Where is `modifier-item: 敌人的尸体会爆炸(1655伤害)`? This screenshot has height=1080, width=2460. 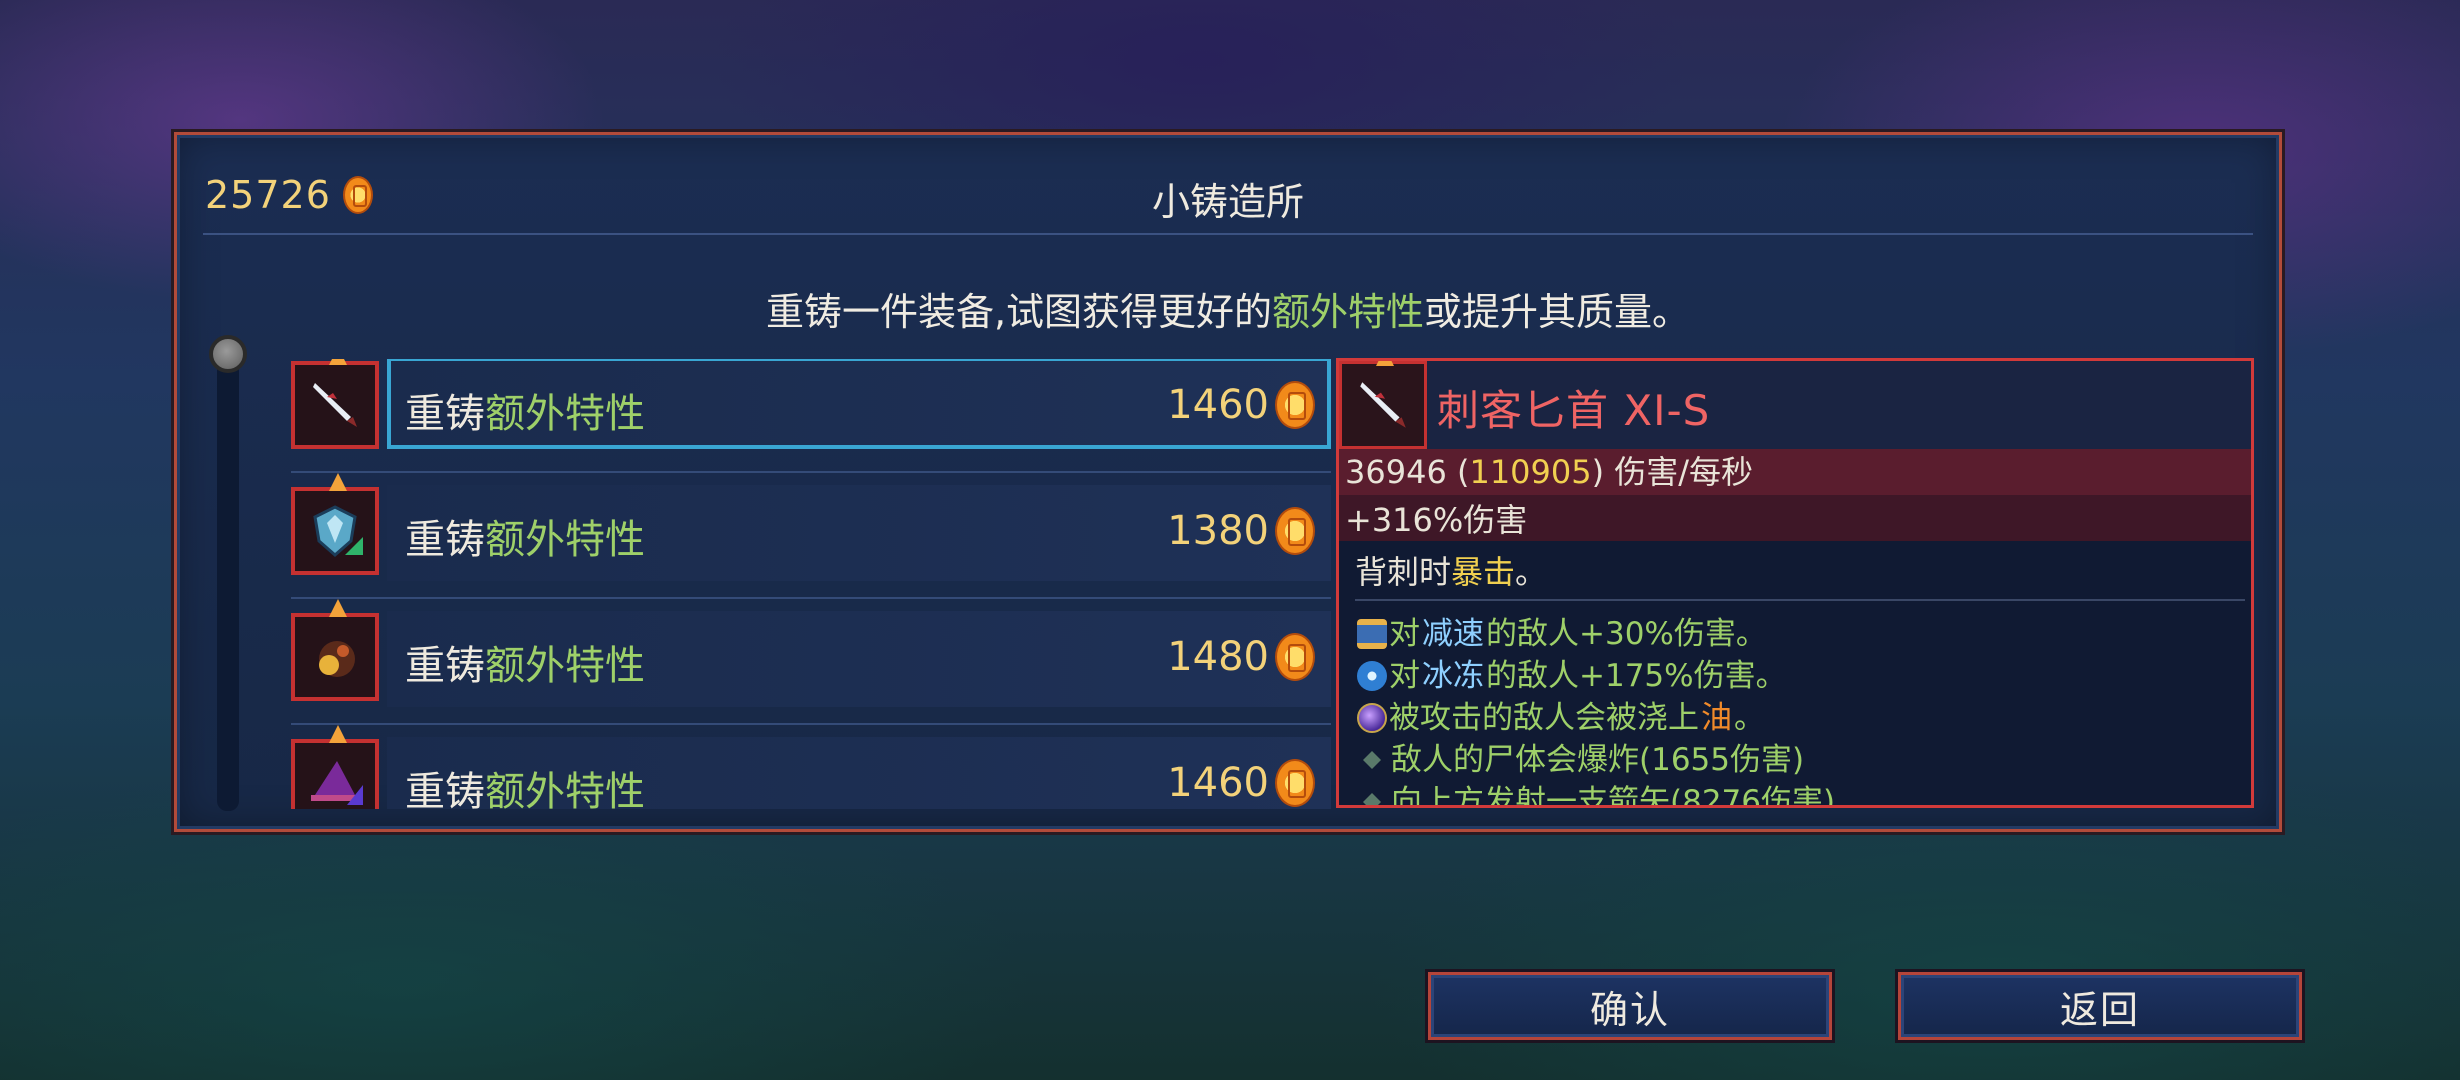 modifier-item: 敌人的尸体会爆炸(1655伤害) is located at coordinates (1596, 760).